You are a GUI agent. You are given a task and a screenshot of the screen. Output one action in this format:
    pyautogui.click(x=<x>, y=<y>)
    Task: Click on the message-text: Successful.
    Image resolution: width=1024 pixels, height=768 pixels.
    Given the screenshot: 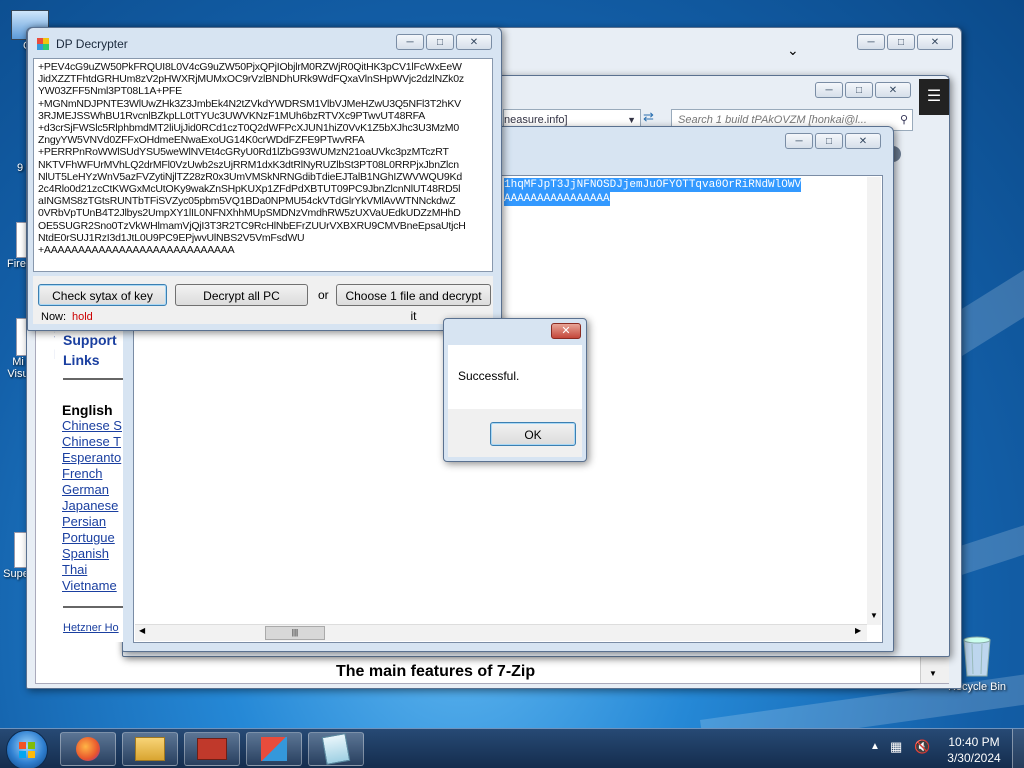 What is the action you would take?
    pyautogui.click(x=489, y=376)
    